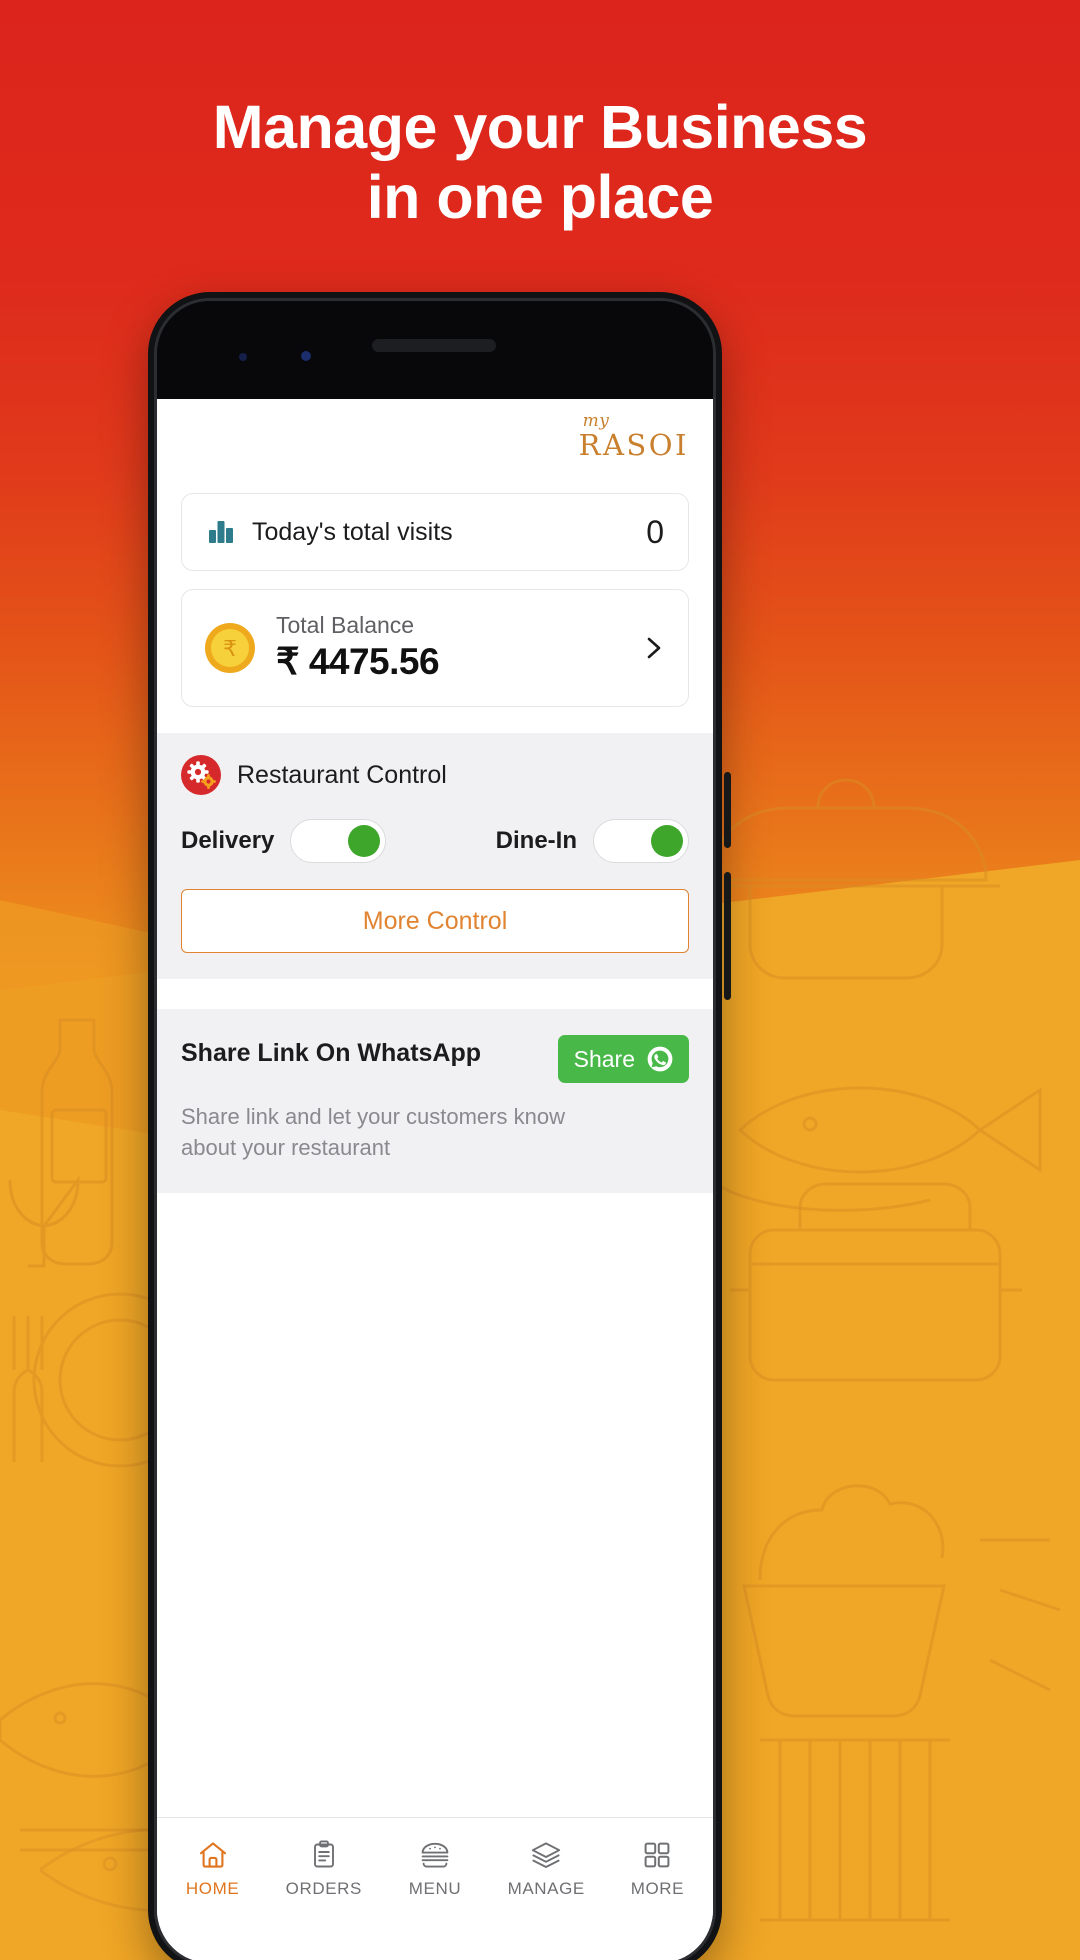  Describe the element at coordinates (228, 840) in the screenshot. I see `delivery-toggle-label: Delivery` at that location.